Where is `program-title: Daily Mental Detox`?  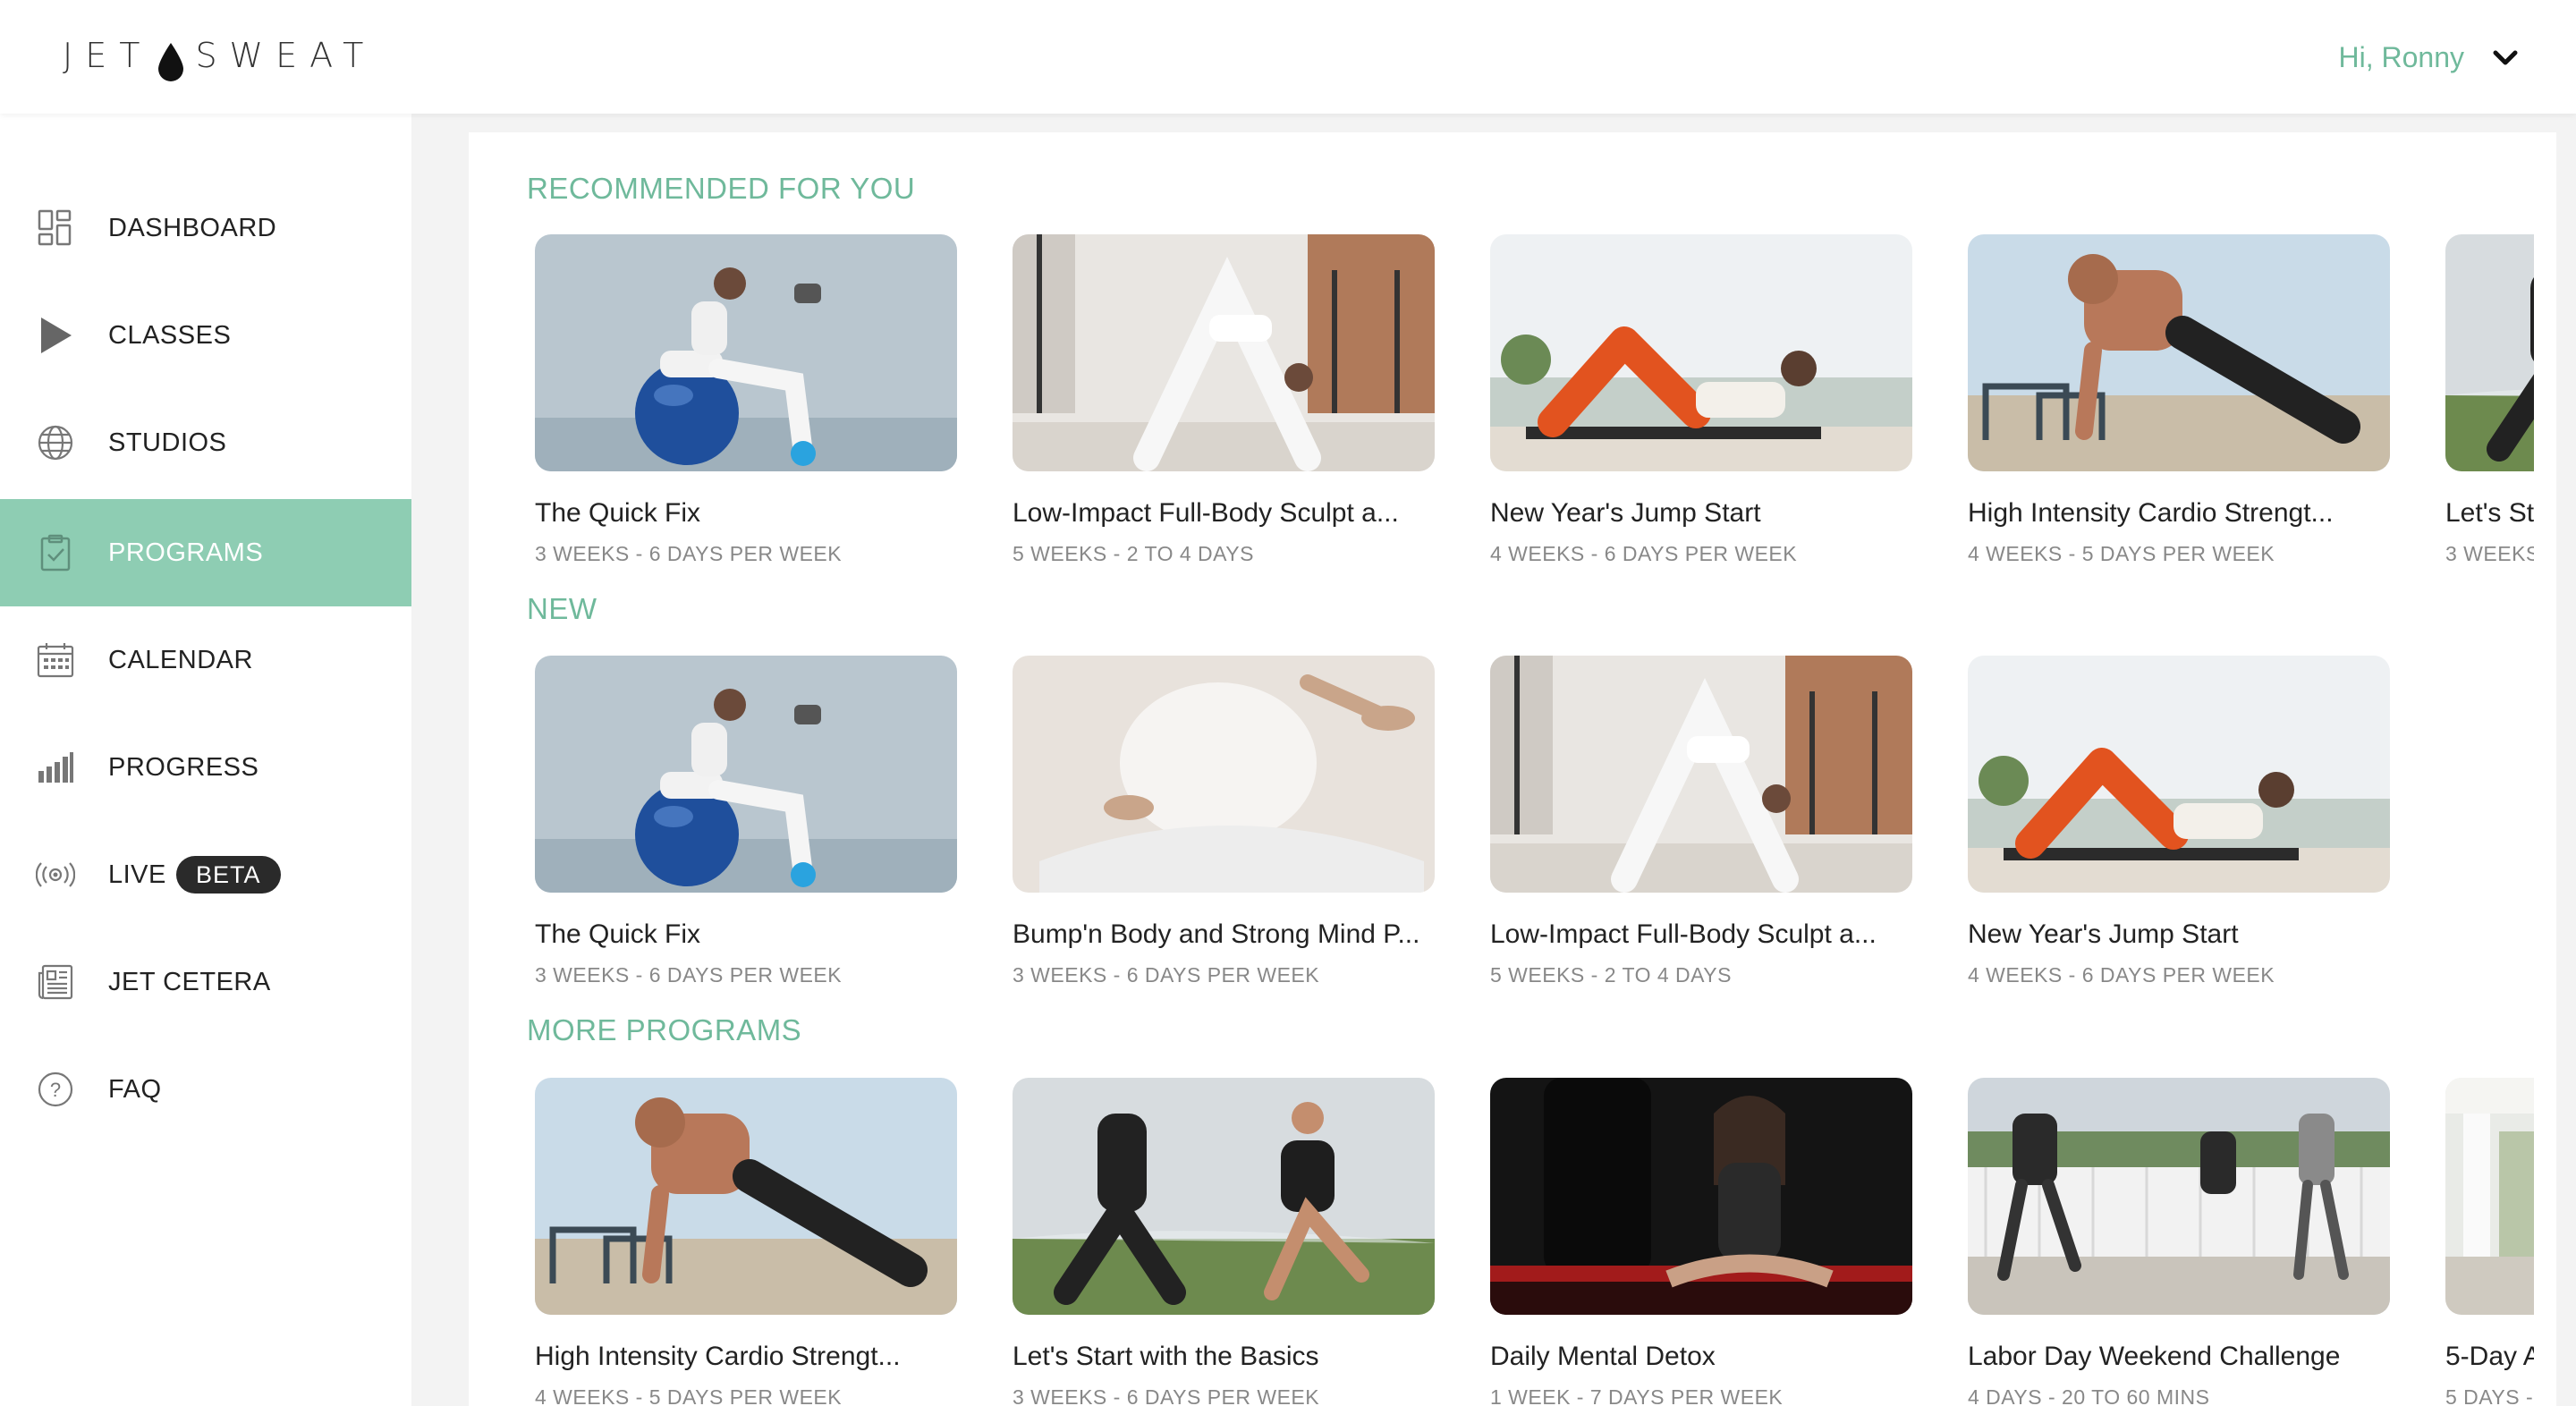 program-title: Daily Mental Detox is located at coordinates (1722, 1357).